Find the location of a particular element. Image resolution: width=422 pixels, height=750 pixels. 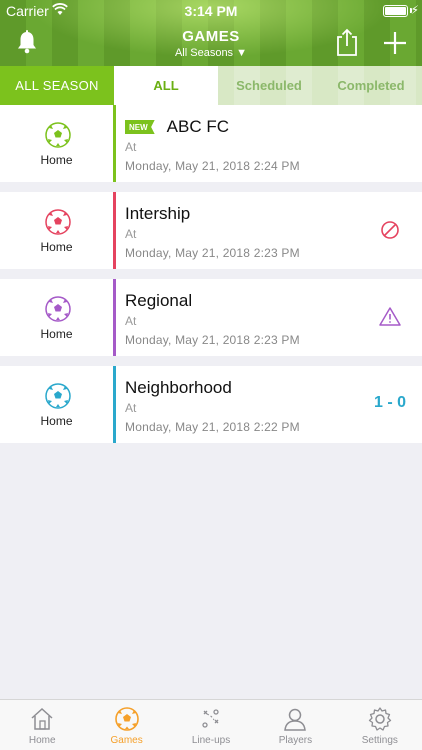

nav-label: Players is located at coordinates (295, 740).